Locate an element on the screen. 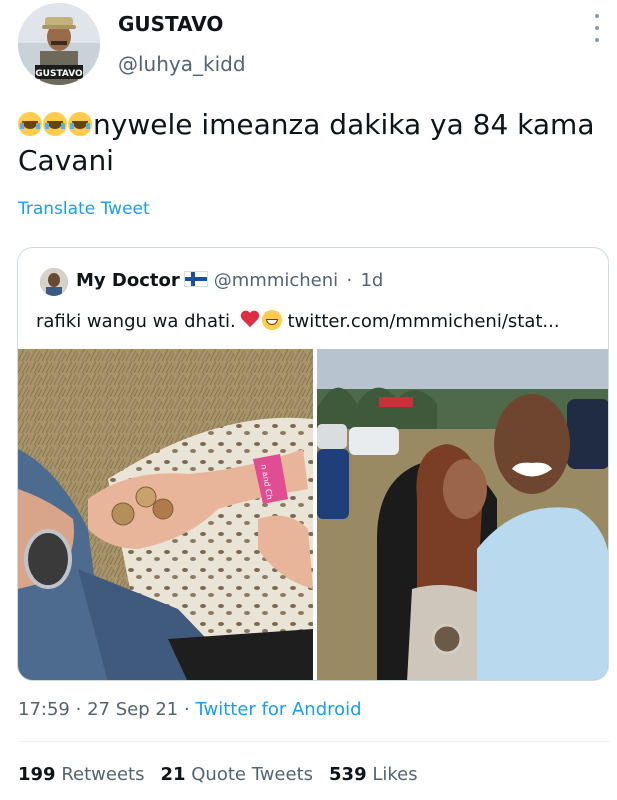 The image size is (617, 800). quoted-text-body: rafiki wangu wa dhati. is located at coordinates (136, 321).